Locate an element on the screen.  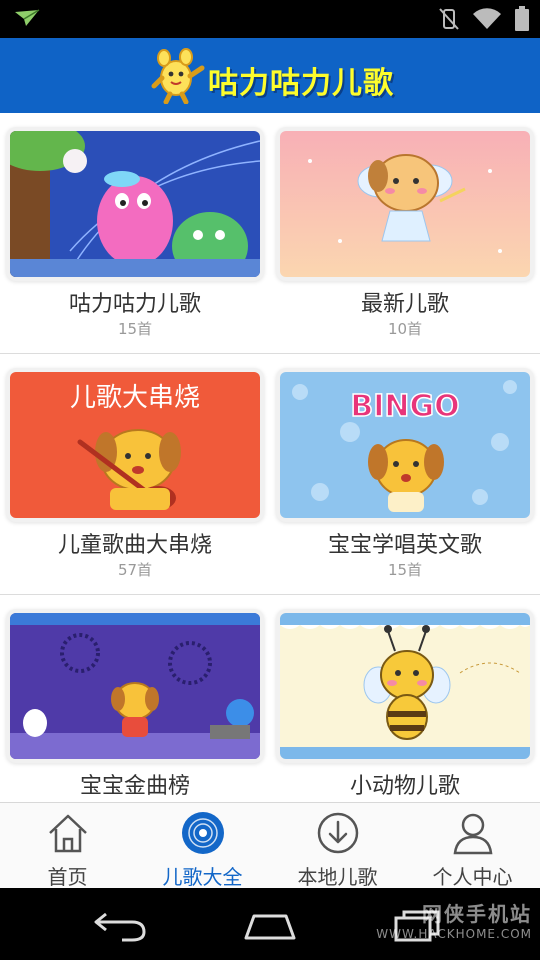
battery-icon is located at coordinates (522, 21).